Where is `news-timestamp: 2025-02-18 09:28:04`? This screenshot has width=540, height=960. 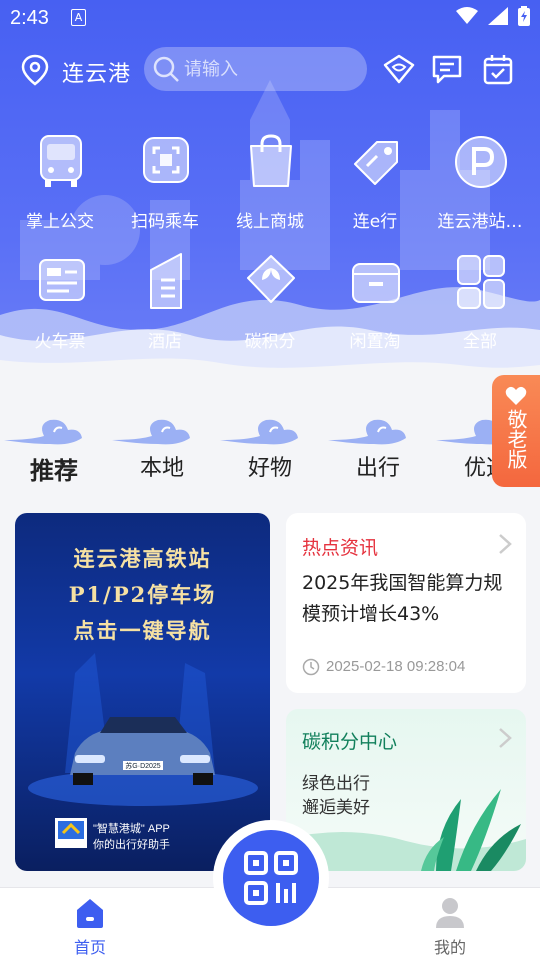 news-timestamp: 2025-02-18 09:28:04 is located at coordinates (396, 666).